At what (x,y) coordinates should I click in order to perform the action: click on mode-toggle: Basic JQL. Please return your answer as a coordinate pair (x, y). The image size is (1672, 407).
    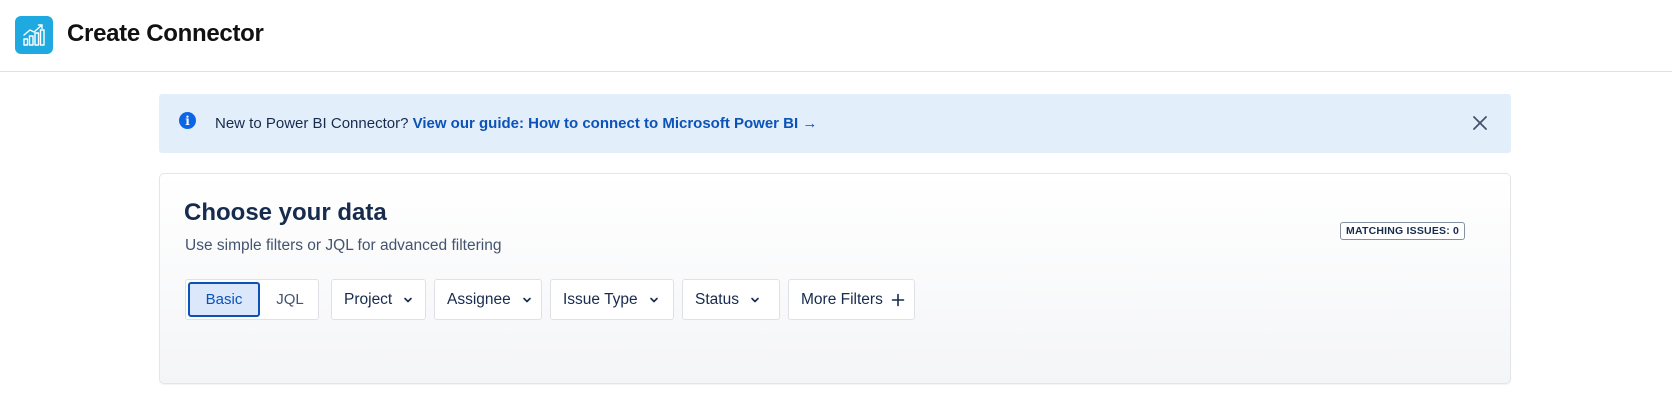
    Looking at the image, I should click on (252, 299).